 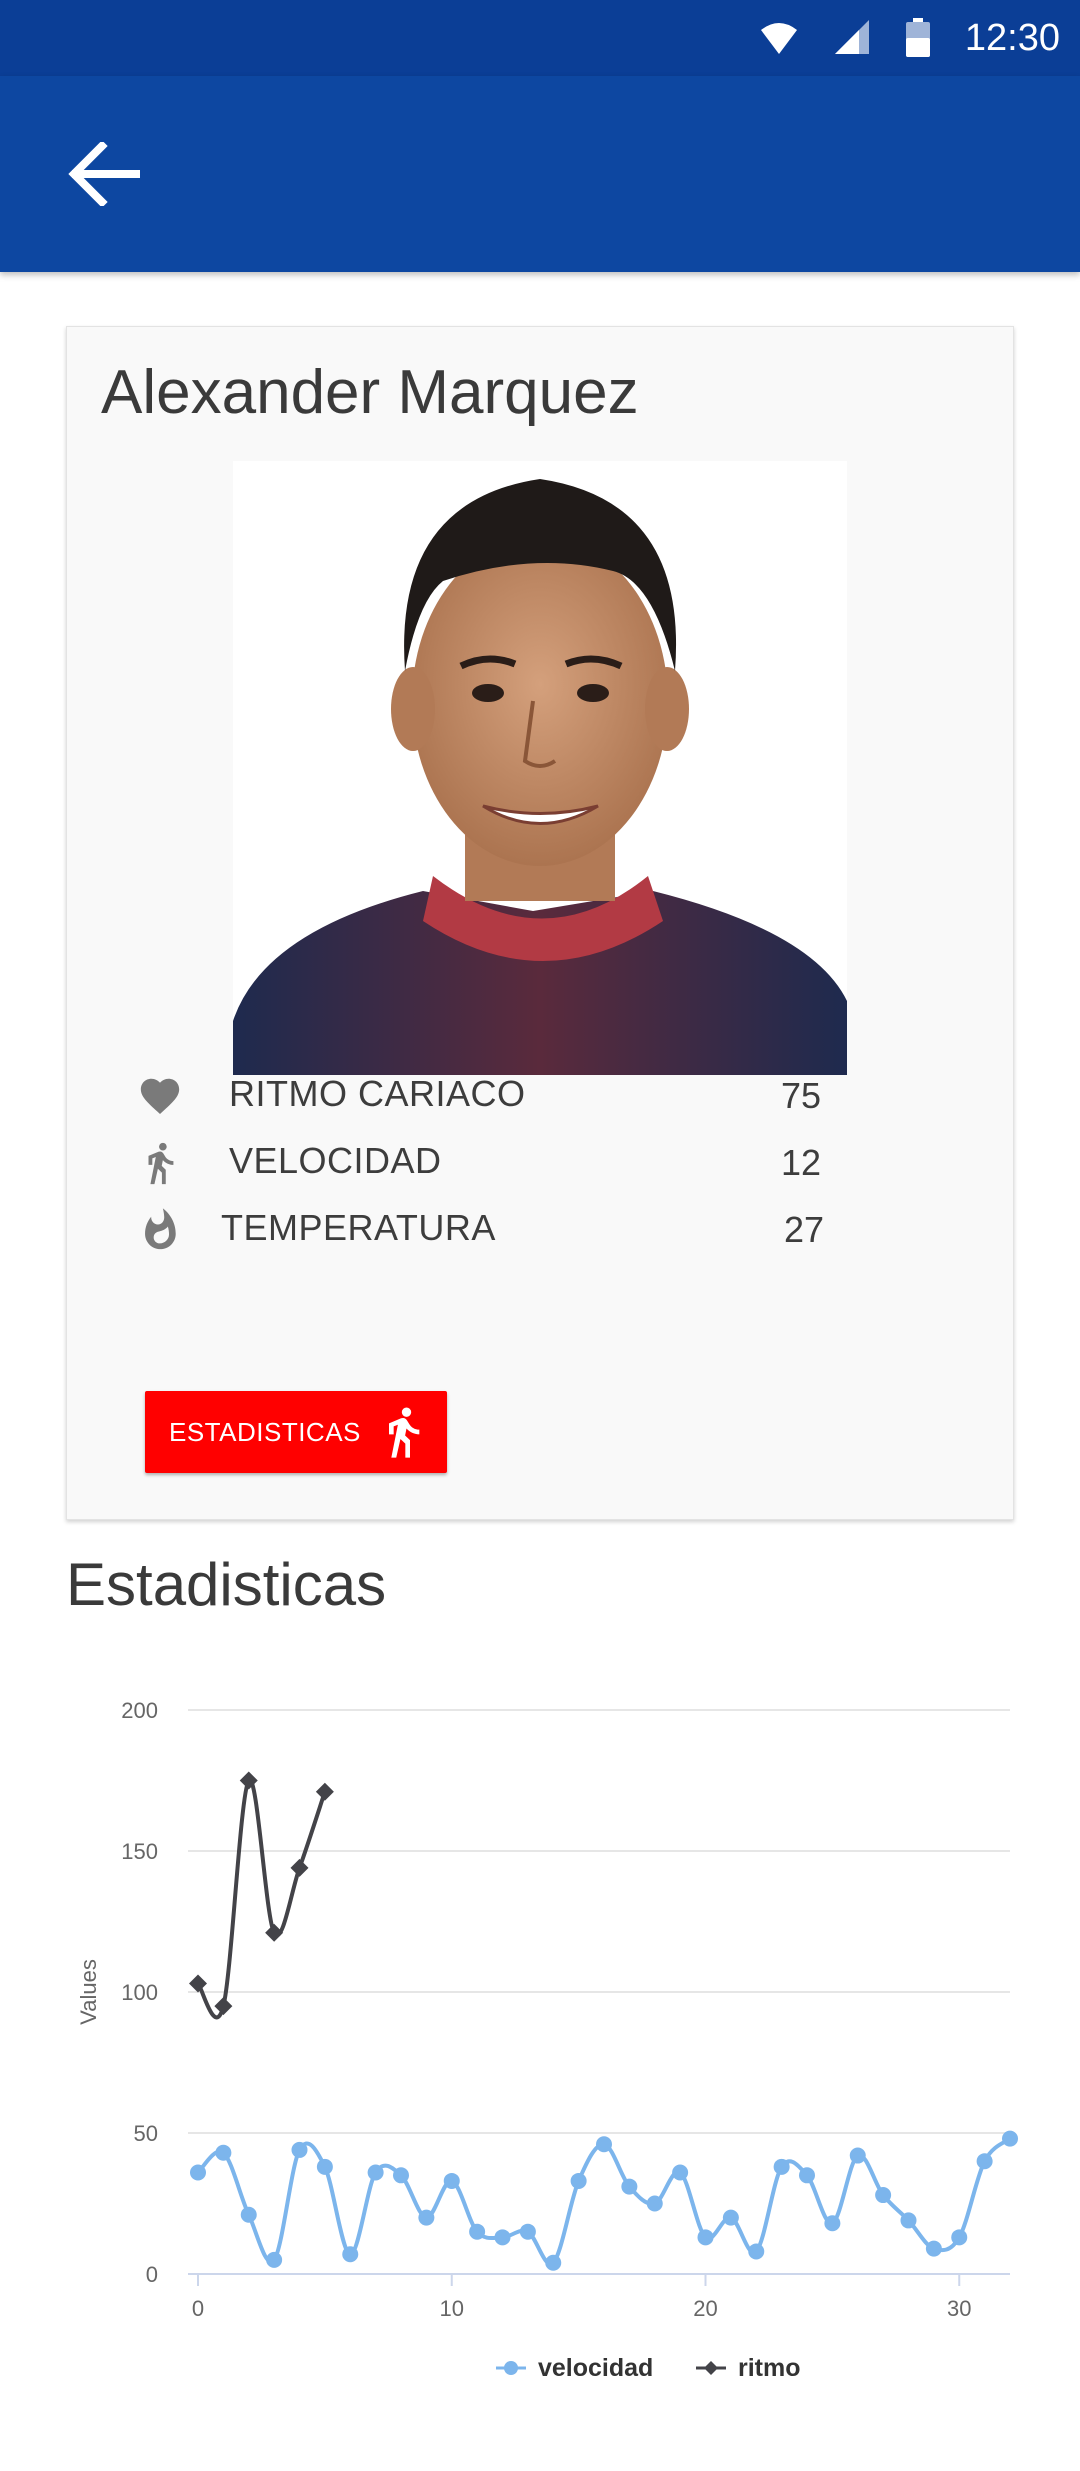 I want to click on flame-icon, so click(x=160, y=1229).